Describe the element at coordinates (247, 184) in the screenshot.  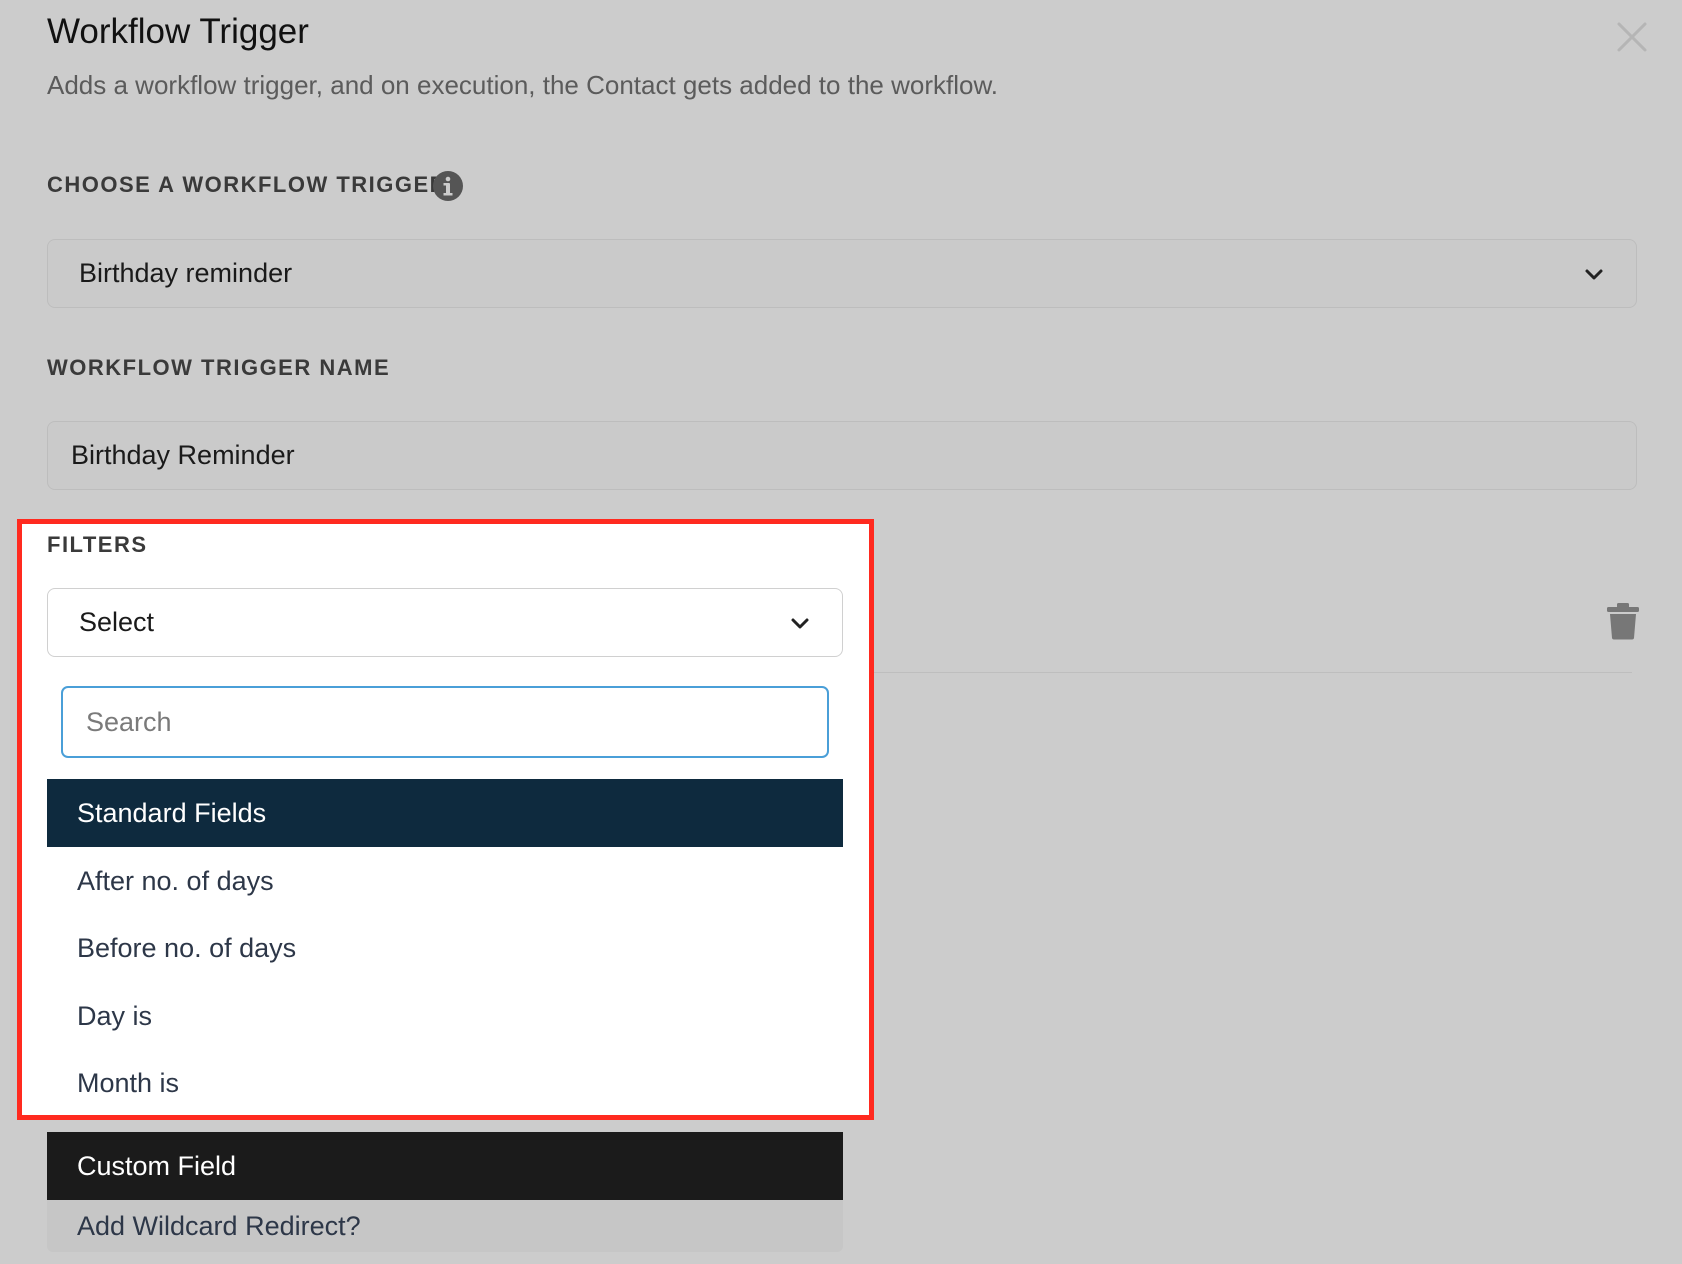
I see `trigger-label: CHOOSE A WORKFLOW TRIGGER` at that location.